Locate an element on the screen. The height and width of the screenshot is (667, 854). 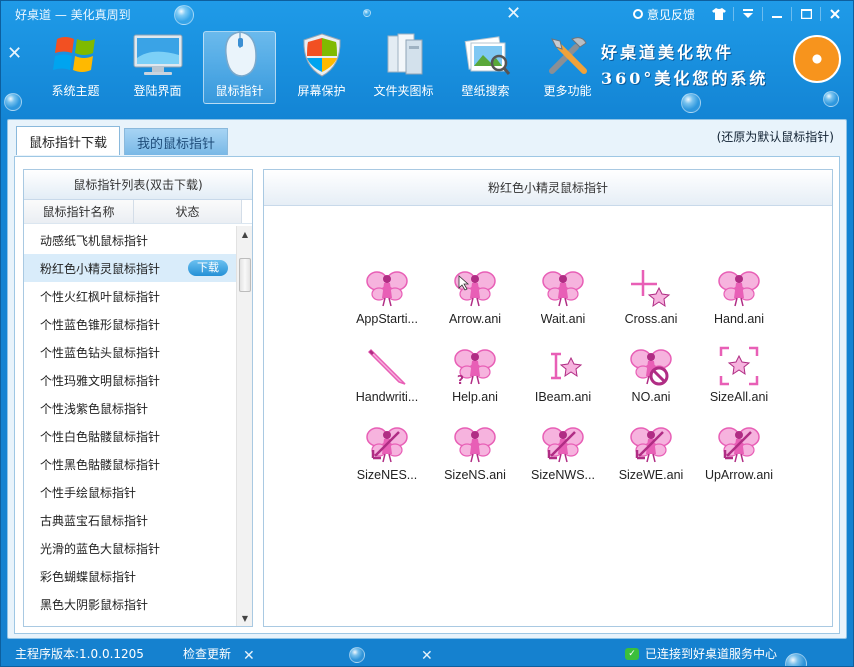
cursor-file-label: Help.ani is located at coordinates (475, 397).